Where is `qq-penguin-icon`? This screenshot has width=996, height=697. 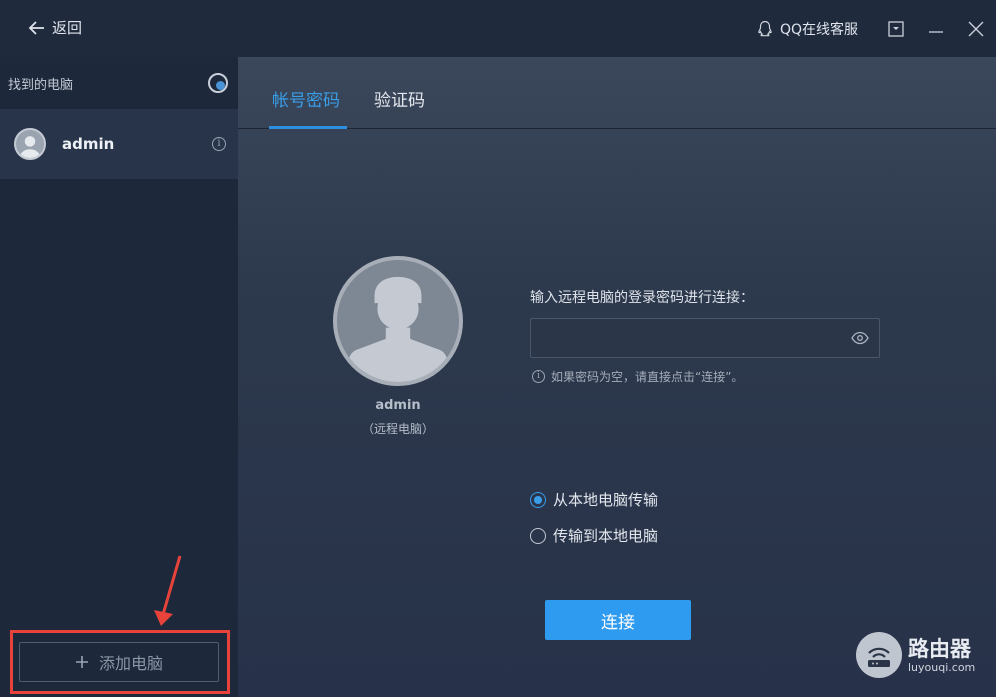 qq-penguin-icon is located at coordinates (765, 28).